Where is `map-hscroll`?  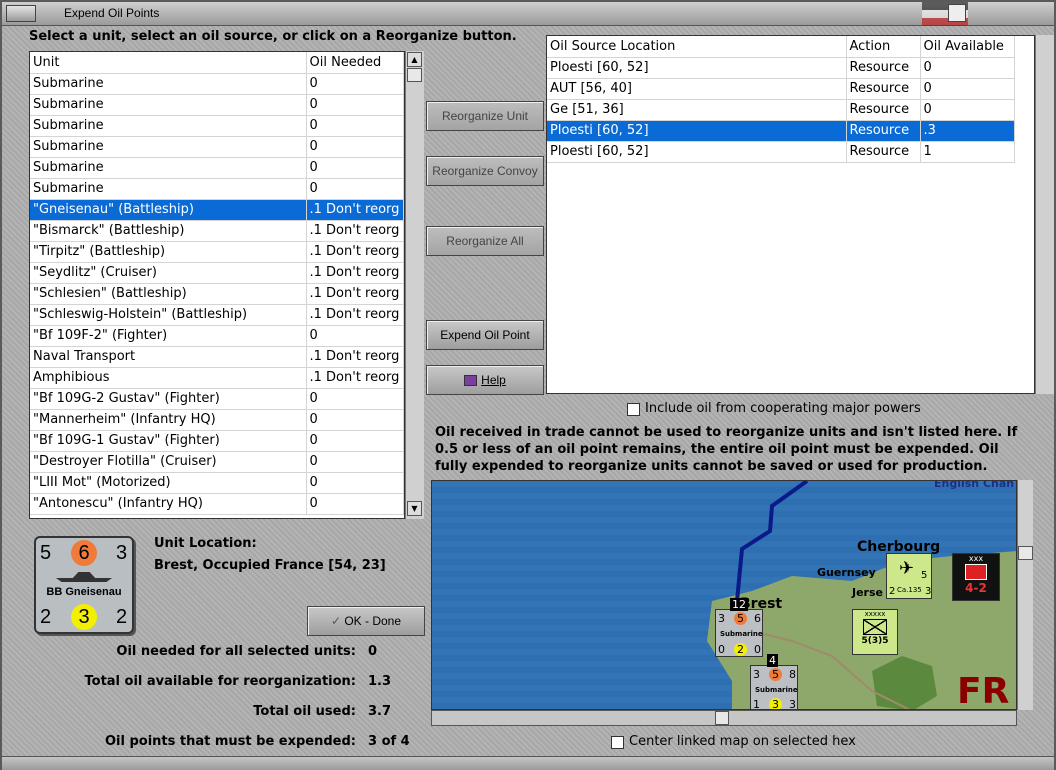 map-hscroll is located at coordinates (724, 718).